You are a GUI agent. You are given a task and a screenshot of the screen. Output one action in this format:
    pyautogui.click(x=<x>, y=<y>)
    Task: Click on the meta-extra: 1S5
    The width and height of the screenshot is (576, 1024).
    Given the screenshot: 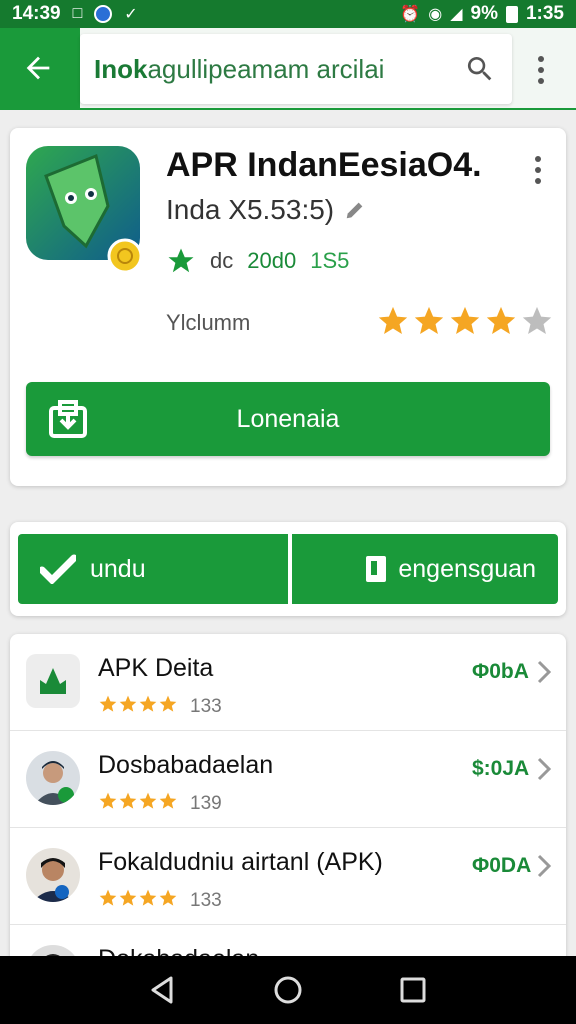 What is the action you would take?
    pyautogui.click(x=330, y=260)
    